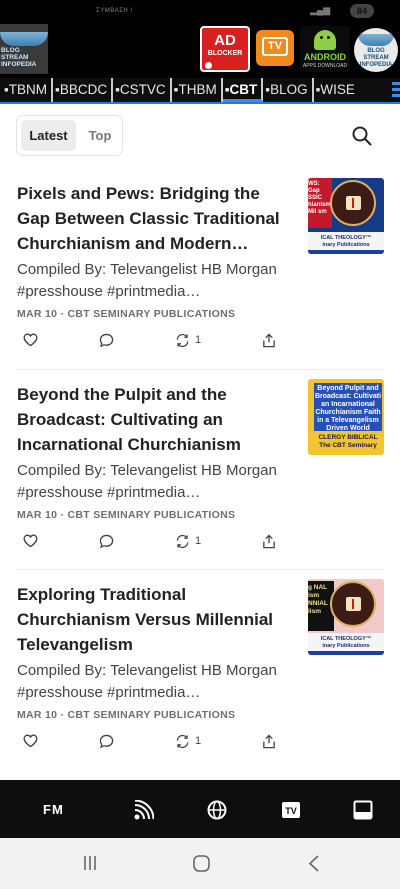 This screenshot has height=889, width=400. I want to click on nav-item-tbnm: ▪TBNM, so click(28, 90).